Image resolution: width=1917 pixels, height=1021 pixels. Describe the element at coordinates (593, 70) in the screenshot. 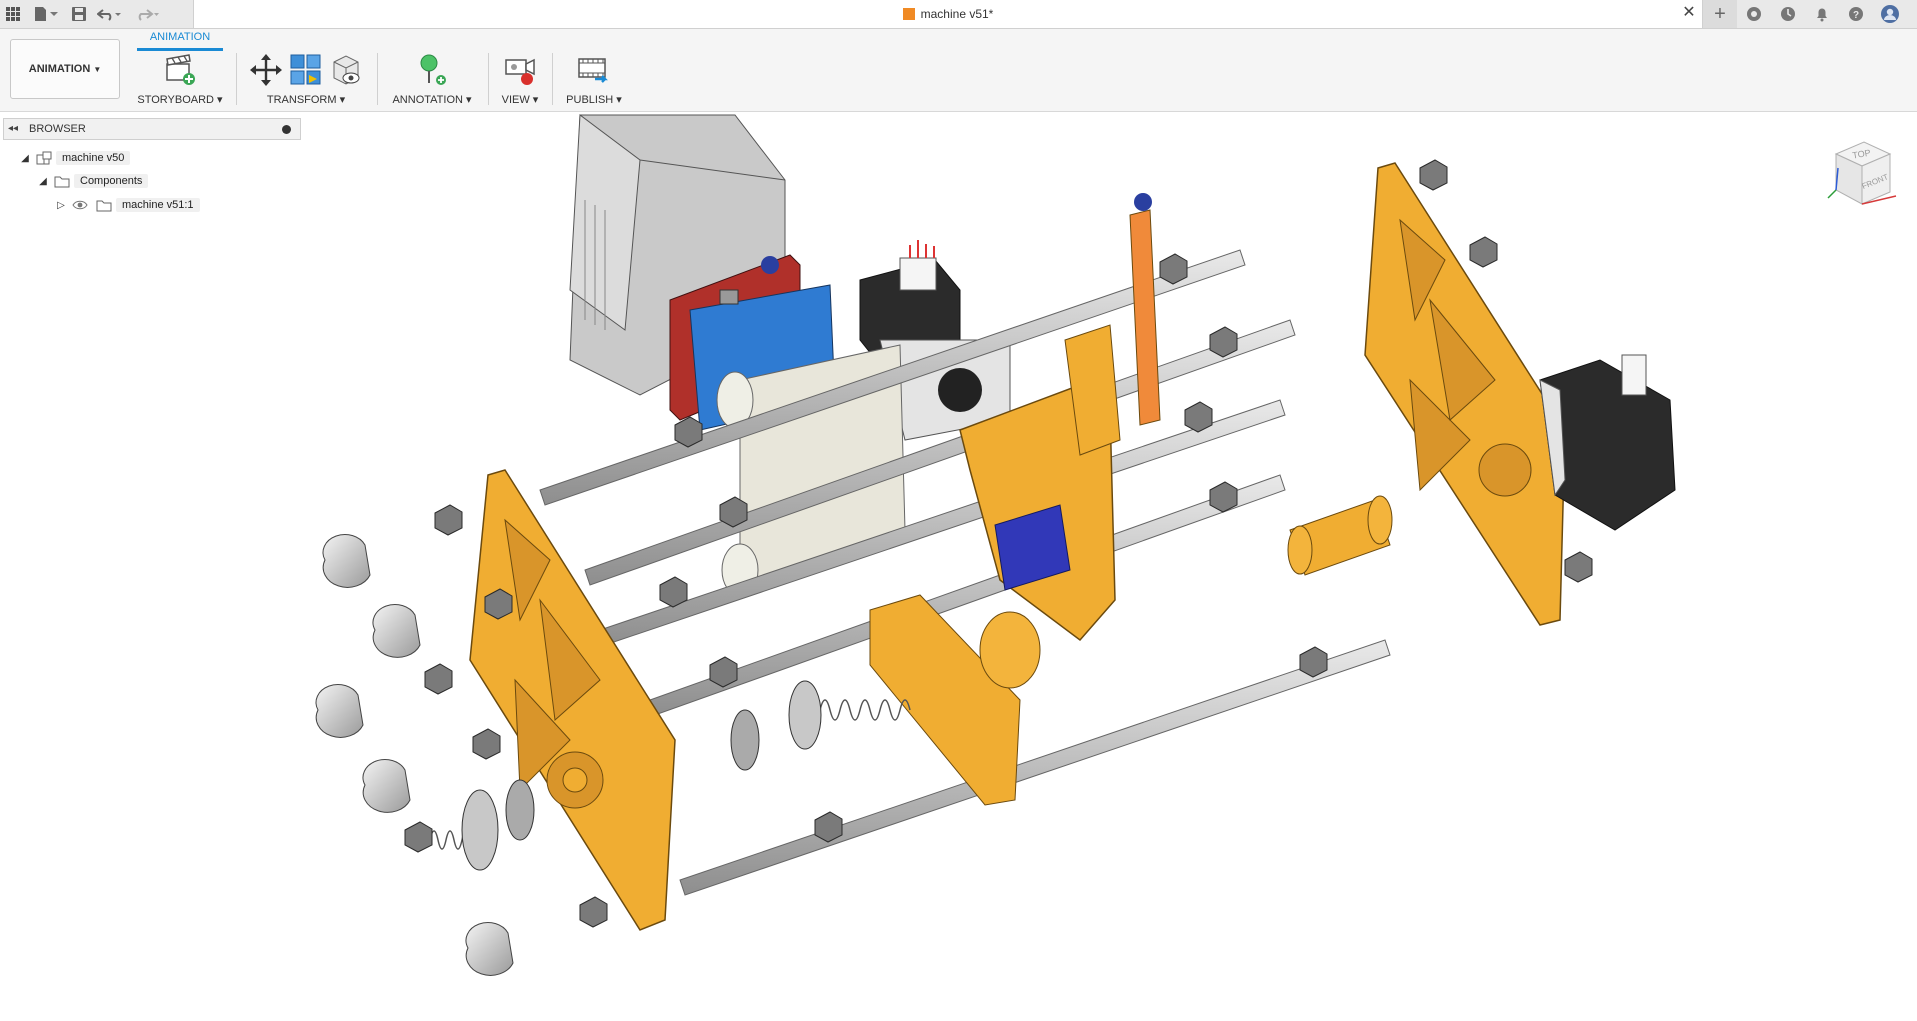

I see `publish-video-icon` at that location.